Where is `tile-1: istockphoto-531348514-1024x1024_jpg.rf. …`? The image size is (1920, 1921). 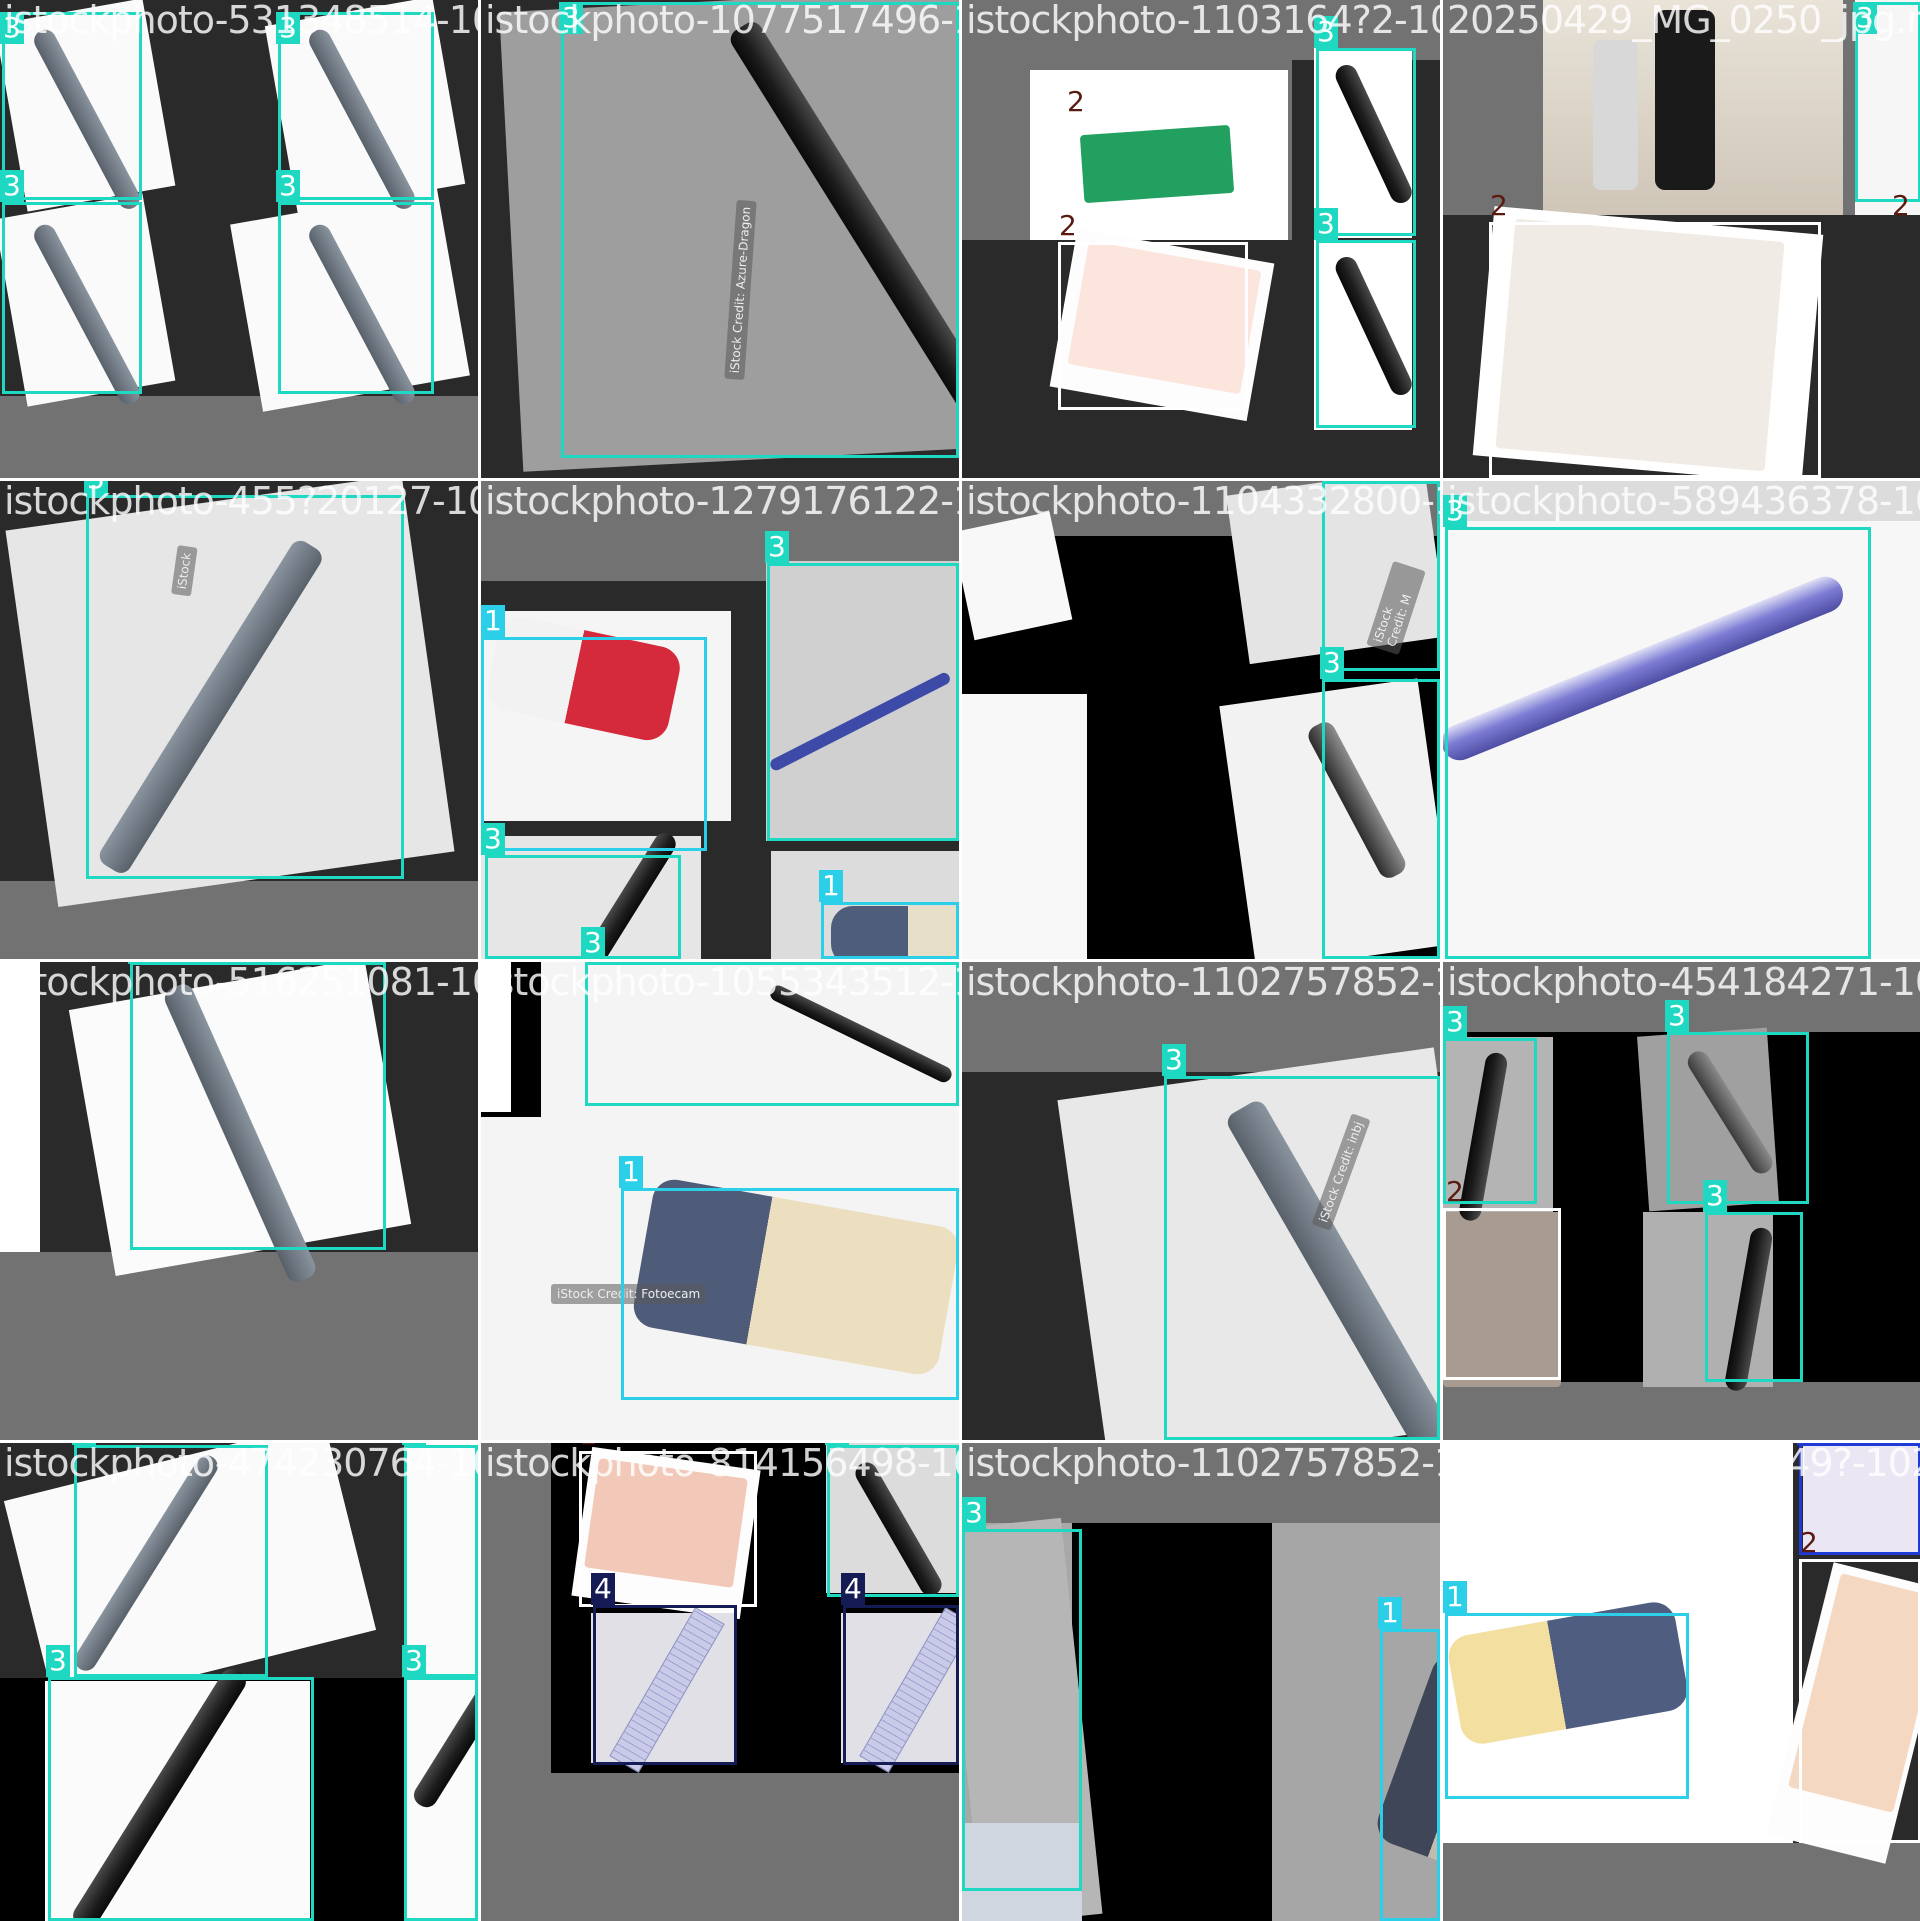
tile-1: istockphoto-531348514-1024x1024_jpg.rf. … is located at coordinates (239, 239).